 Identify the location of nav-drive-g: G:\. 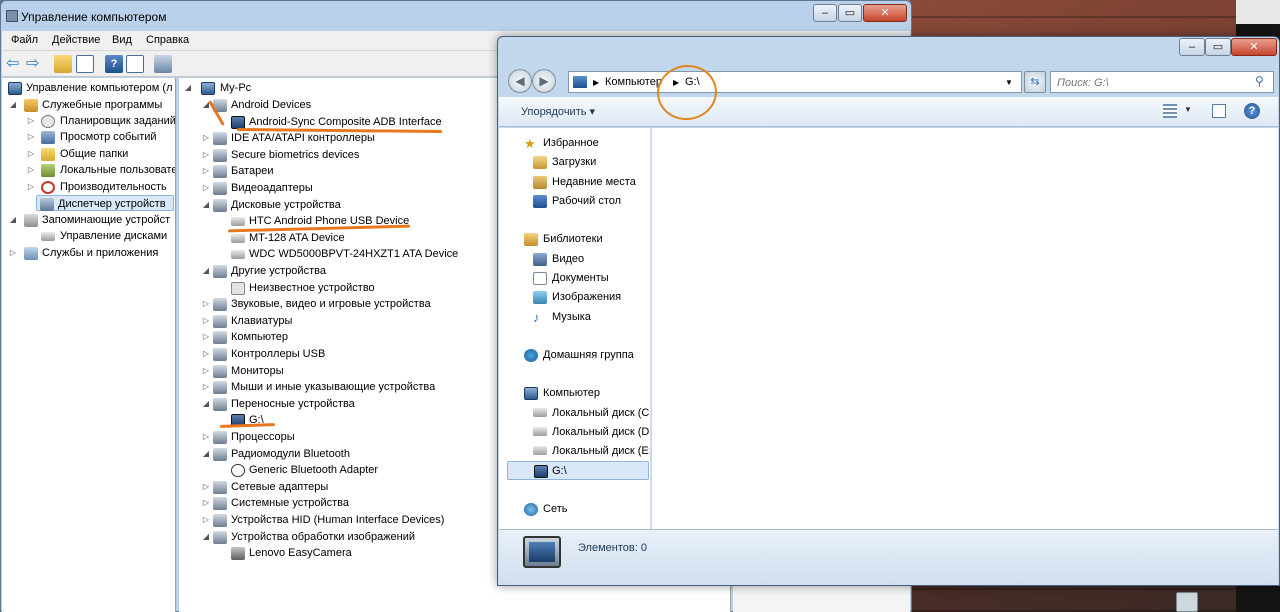
(578, 470).